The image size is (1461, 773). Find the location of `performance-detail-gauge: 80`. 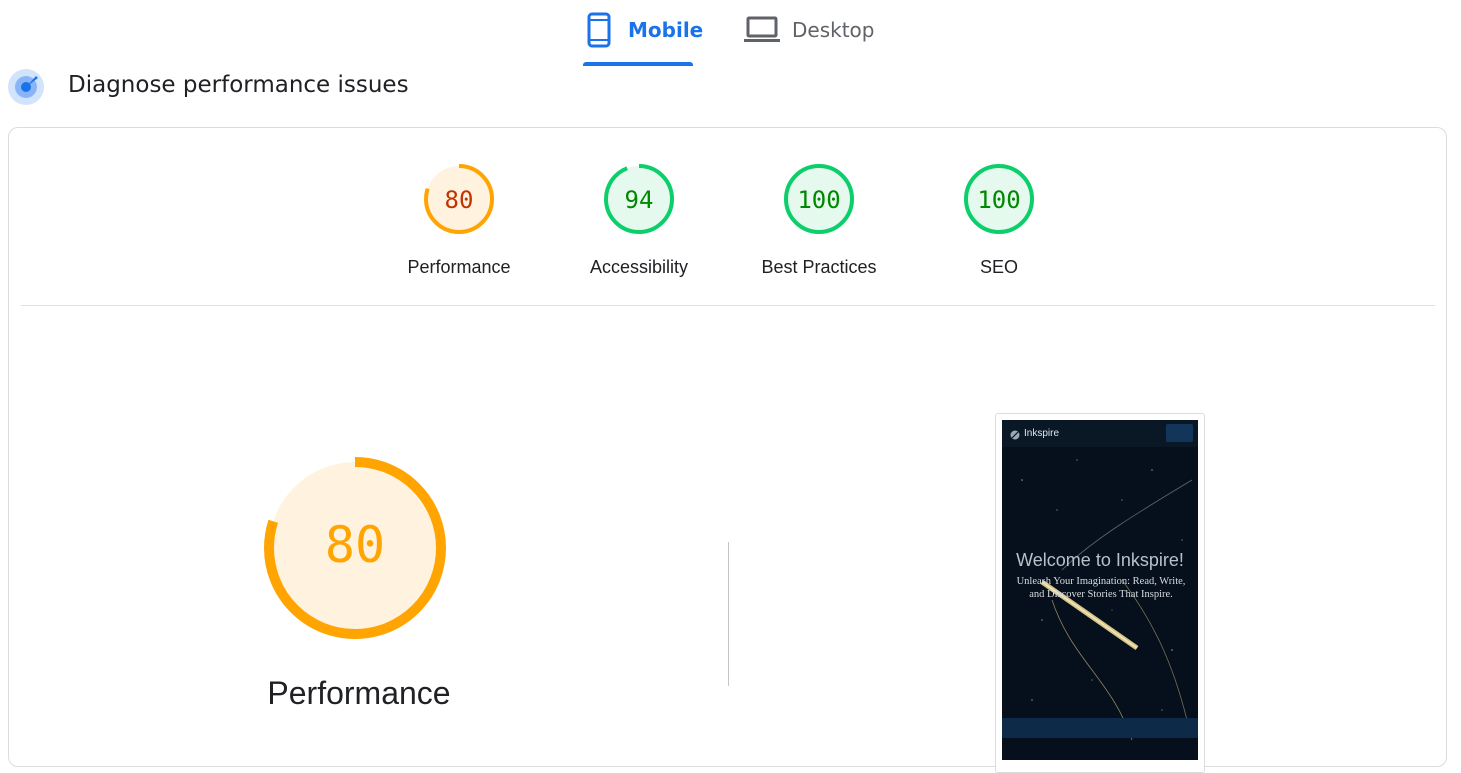

performance-detail-gauge: 80 is located at coordinates (355, 548).